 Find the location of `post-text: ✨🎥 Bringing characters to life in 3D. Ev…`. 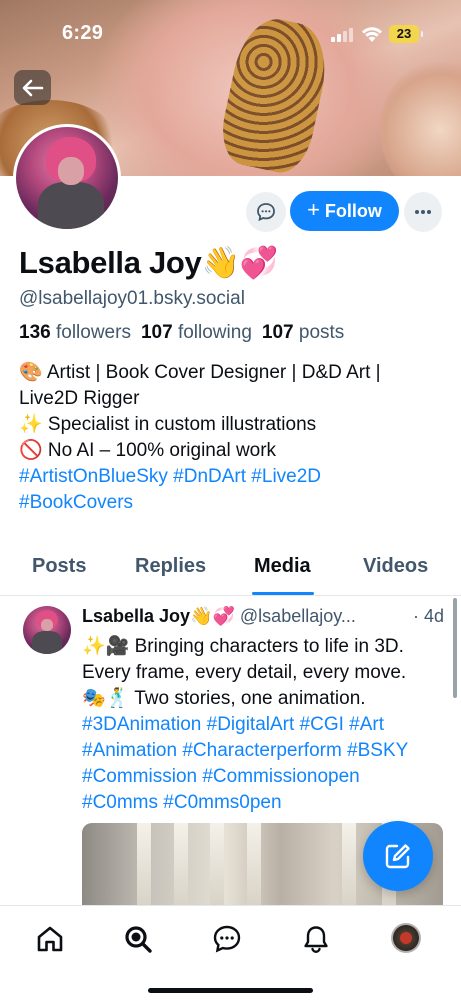

post-text: ✨🎥 Bringing characters to life in 3D. Ev… is located at coordinates (267, 725).